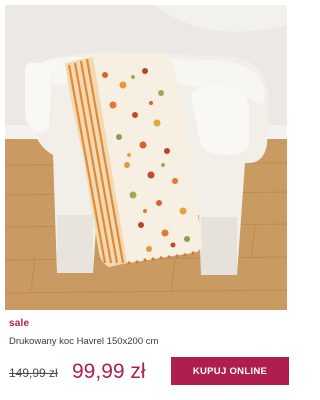 This screenshot has width=320, height=400. What do you see at coordinates (83, 341) in the screenshot?
I see `product-name: Drukowany koc Havrel 150x200 cm` at bounding box center [83, 341].